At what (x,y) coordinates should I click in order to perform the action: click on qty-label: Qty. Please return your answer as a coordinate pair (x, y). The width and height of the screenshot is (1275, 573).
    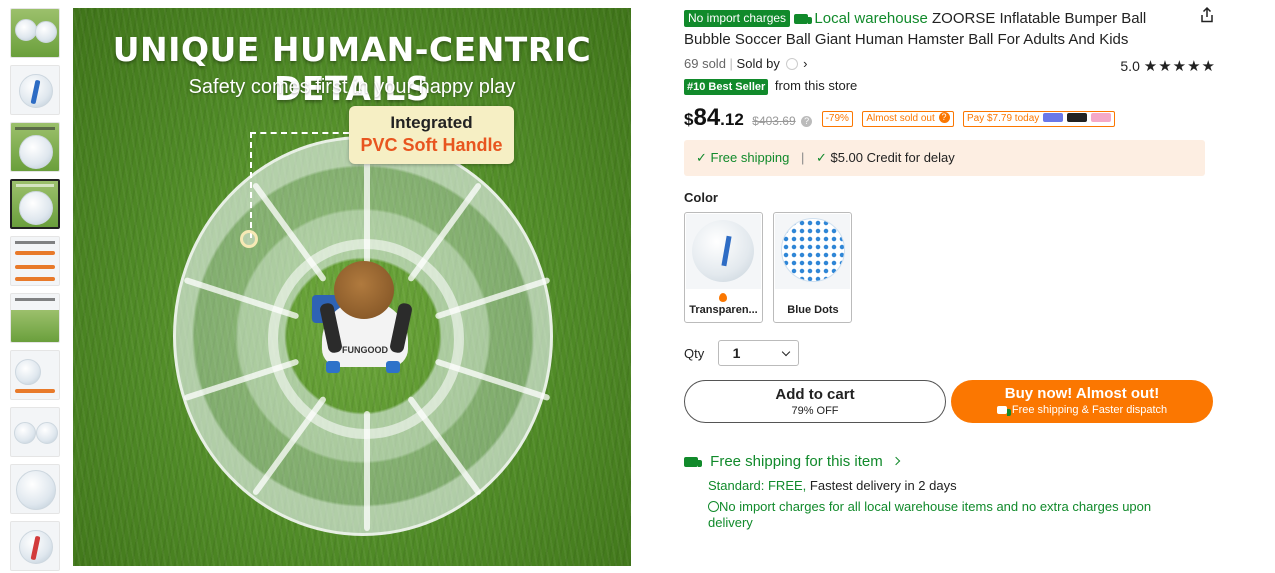
    Looking at the image, I should click on (694, 353).